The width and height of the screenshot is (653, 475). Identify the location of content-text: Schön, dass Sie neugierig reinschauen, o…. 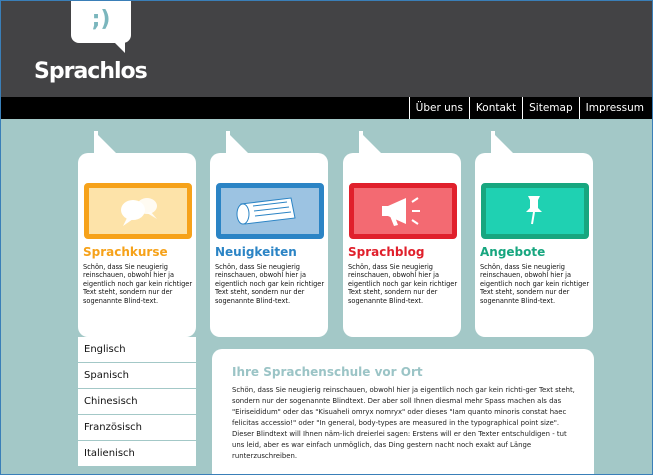
(403, 423).